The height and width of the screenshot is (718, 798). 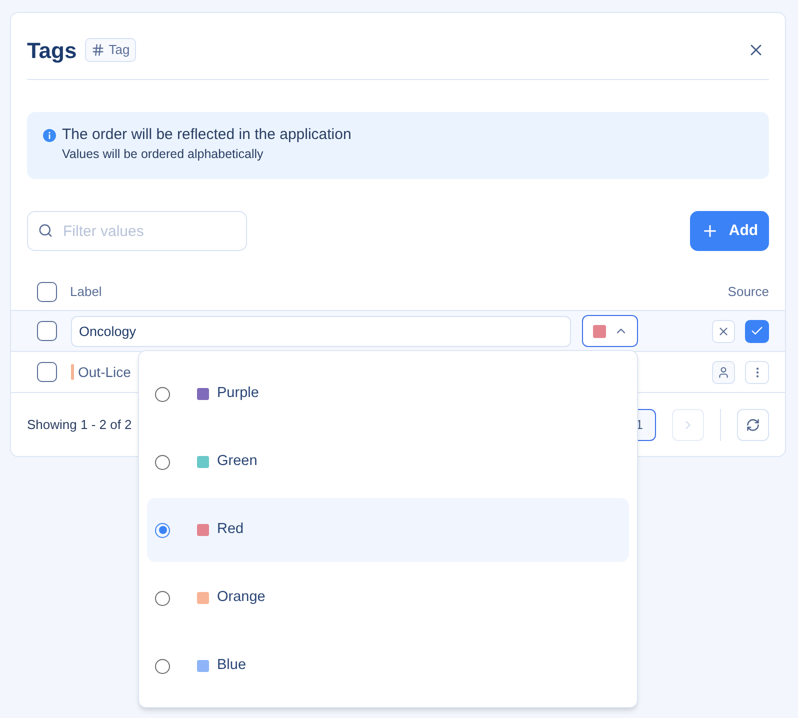 What do you see at coordinates (104, 372) in the screenshot?
I see `row-label: Out-Lice` at bounding box center [104, 372].